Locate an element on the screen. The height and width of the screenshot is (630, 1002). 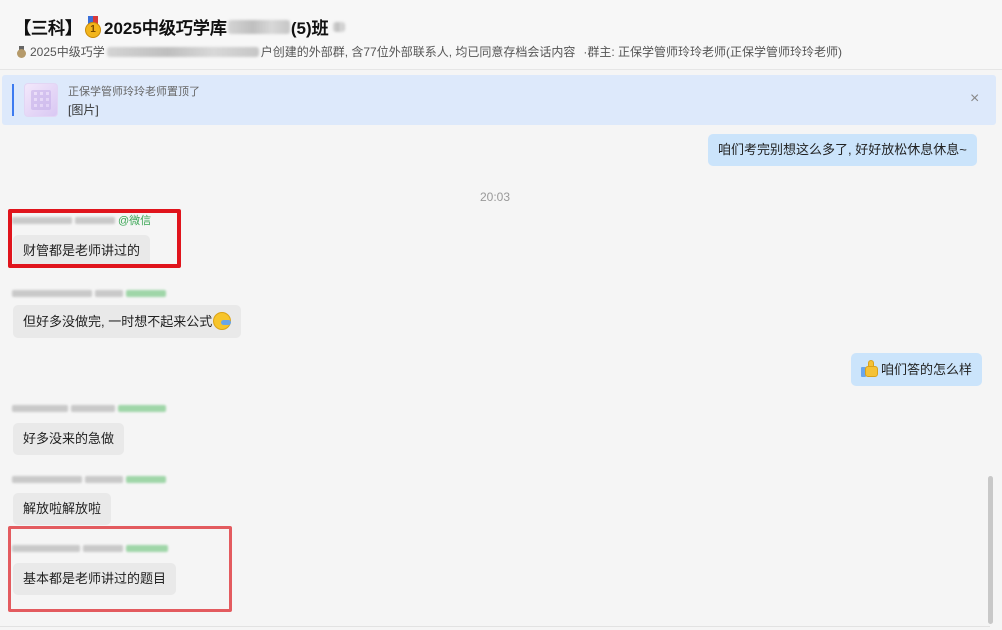
pinned-accent-bar is located at coordinates (13, 100).